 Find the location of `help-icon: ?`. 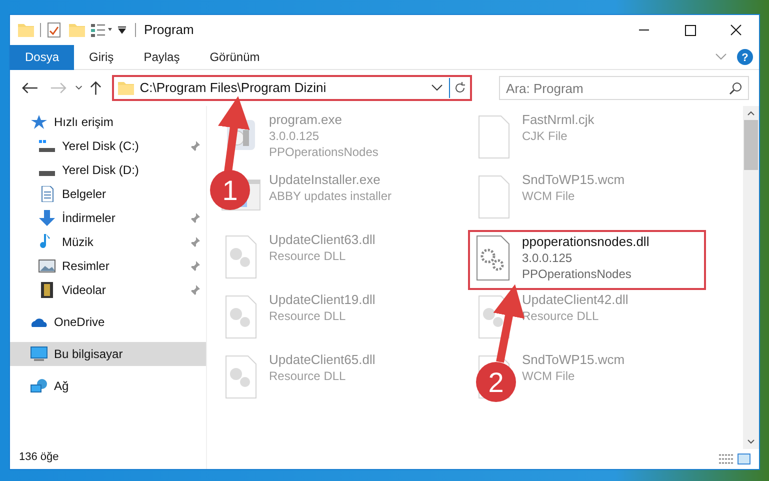

help-icon: ? is located at coordinates (745, 57).